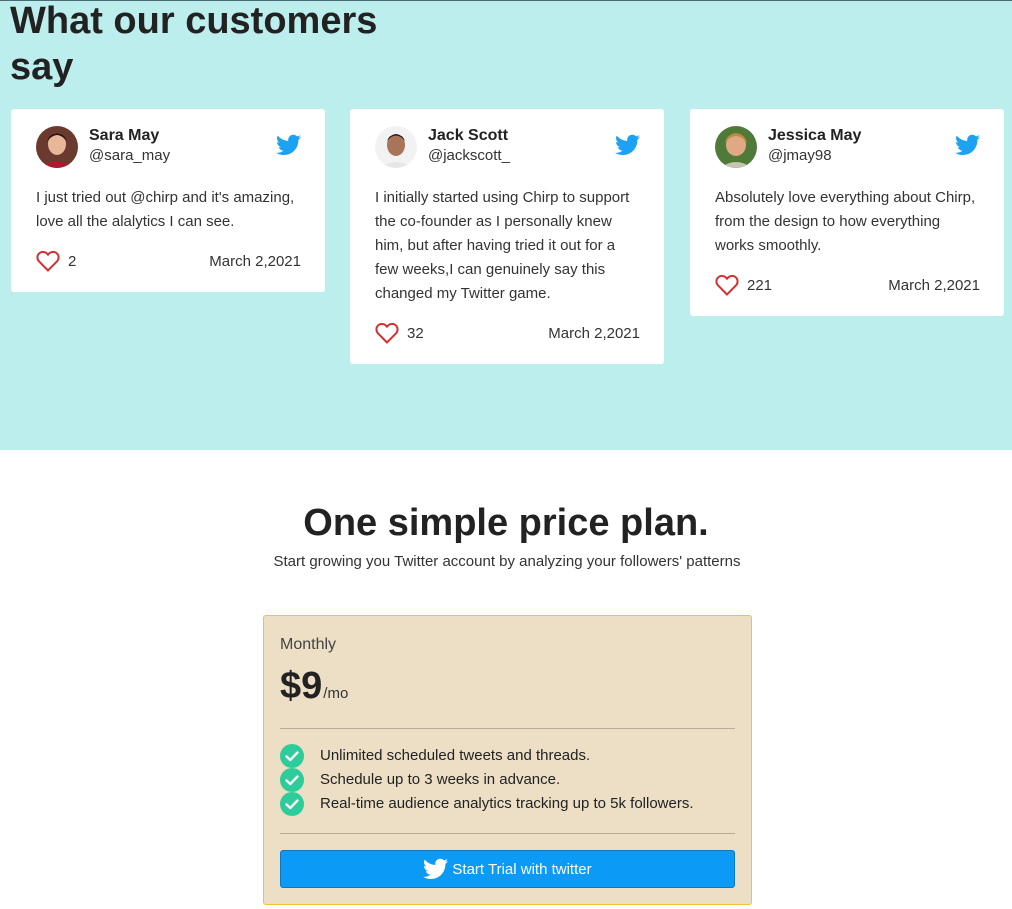  Describe the element at coordinates (847, 147) in the screenshot. I see `card-header: Jessica May @jmay98` at that location.